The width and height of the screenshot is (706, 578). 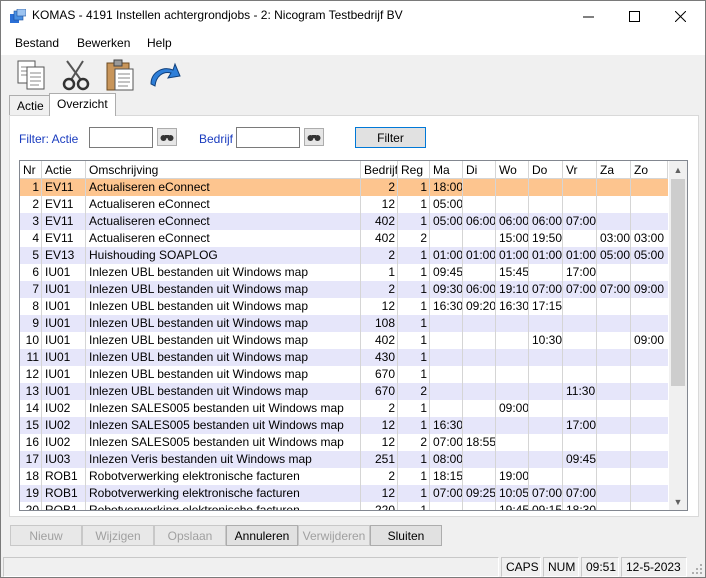 What do you see at coordinates (262, 535) in the screenshot?
I see `annuleren-button: Annuleren` at bounding box center [262, 535].